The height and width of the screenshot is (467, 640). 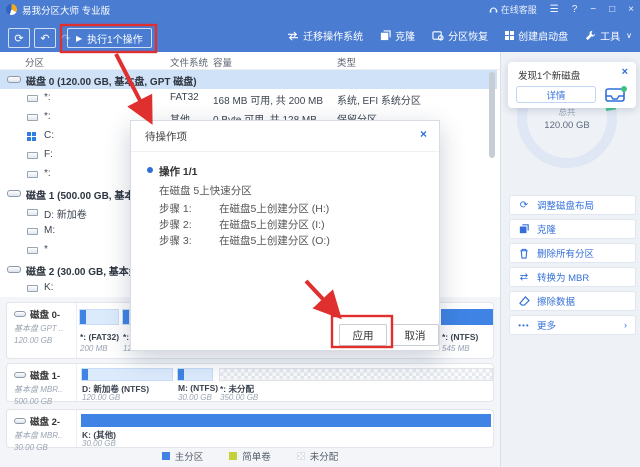 I want to click on adjust-disk-layout-button: ⟳ 调整磁盘布局, so click(x=572, y=205).